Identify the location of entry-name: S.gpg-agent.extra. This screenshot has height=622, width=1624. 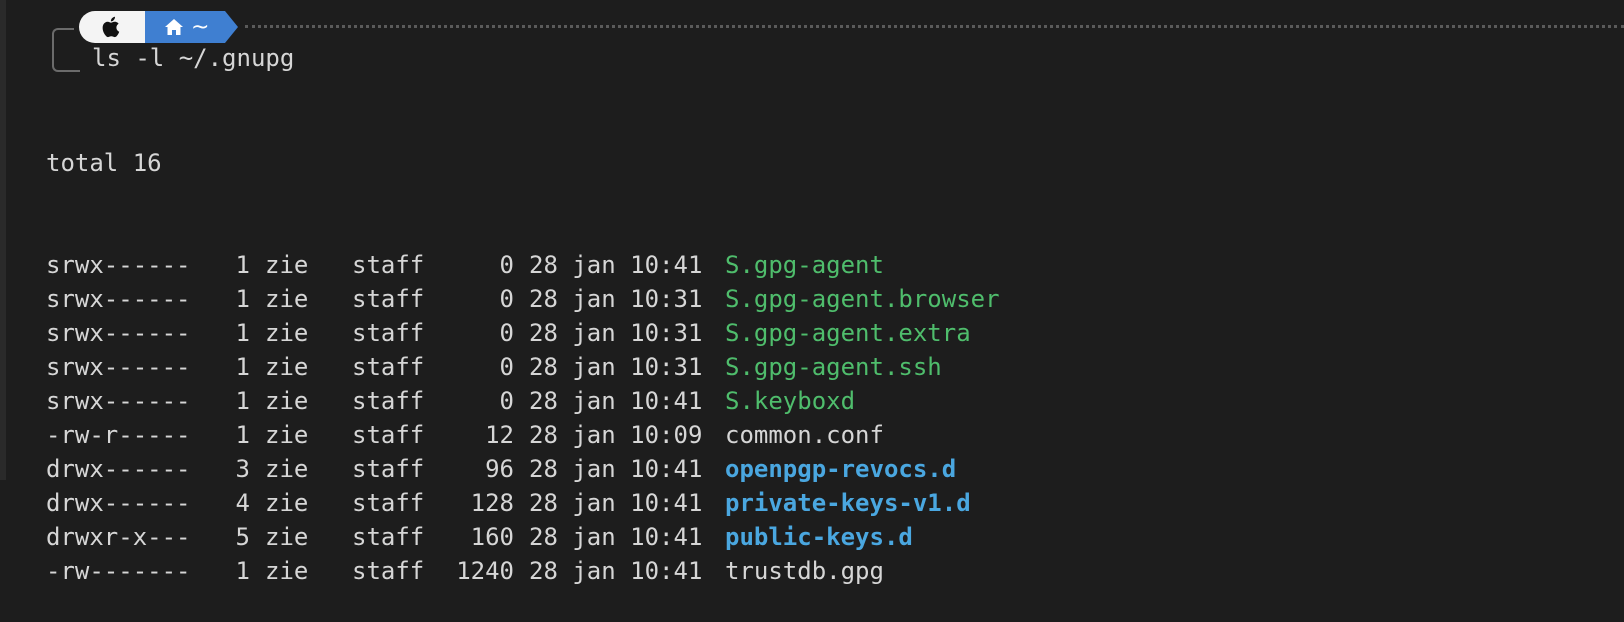
(848, 333).